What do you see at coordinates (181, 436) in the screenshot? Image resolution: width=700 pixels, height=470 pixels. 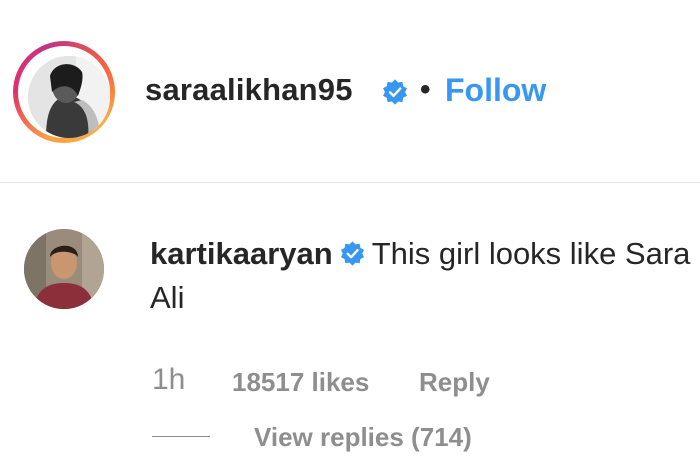 I see `replies-divider` at bounding box center [181, 436].